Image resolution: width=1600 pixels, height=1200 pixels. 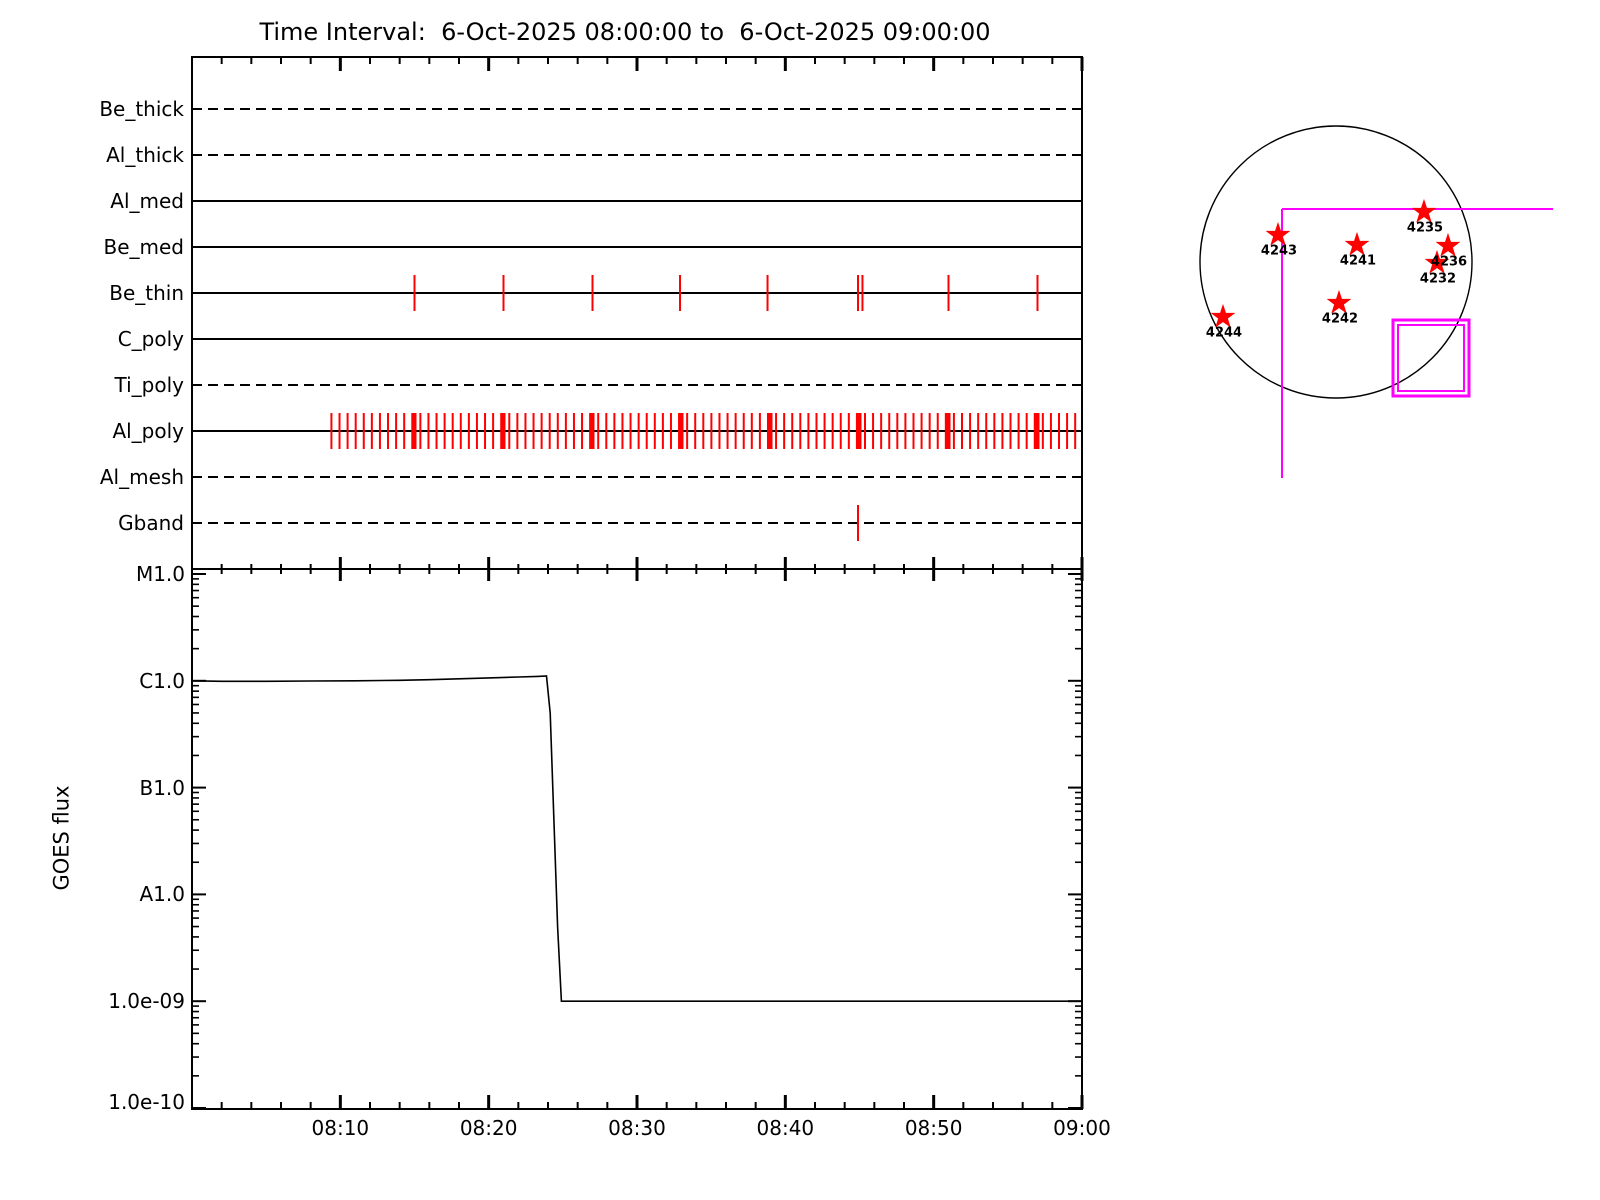 What do you see at coordinates (147, 201) in the screenshot?
I see `filter-row-label-al_med: Al_med` at bounding box center [147, 201].